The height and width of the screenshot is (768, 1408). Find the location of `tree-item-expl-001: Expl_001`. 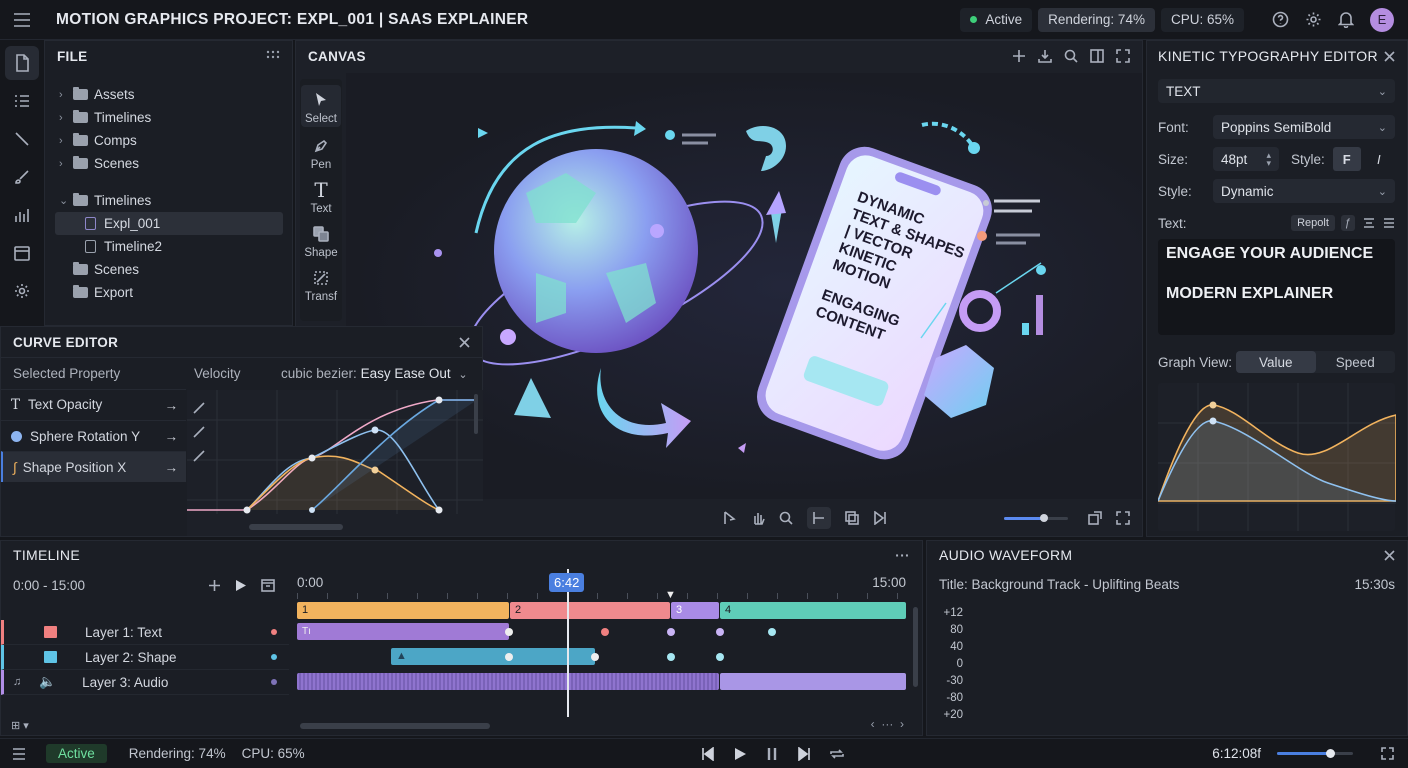

tree-item-expl-001: Expl_001 is located at coordinates (169, 223).